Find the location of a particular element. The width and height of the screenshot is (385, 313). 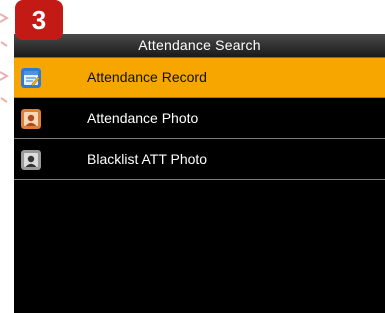

menu-item-label: Blacklist ATT Photo is located at coordinates (147, 159).